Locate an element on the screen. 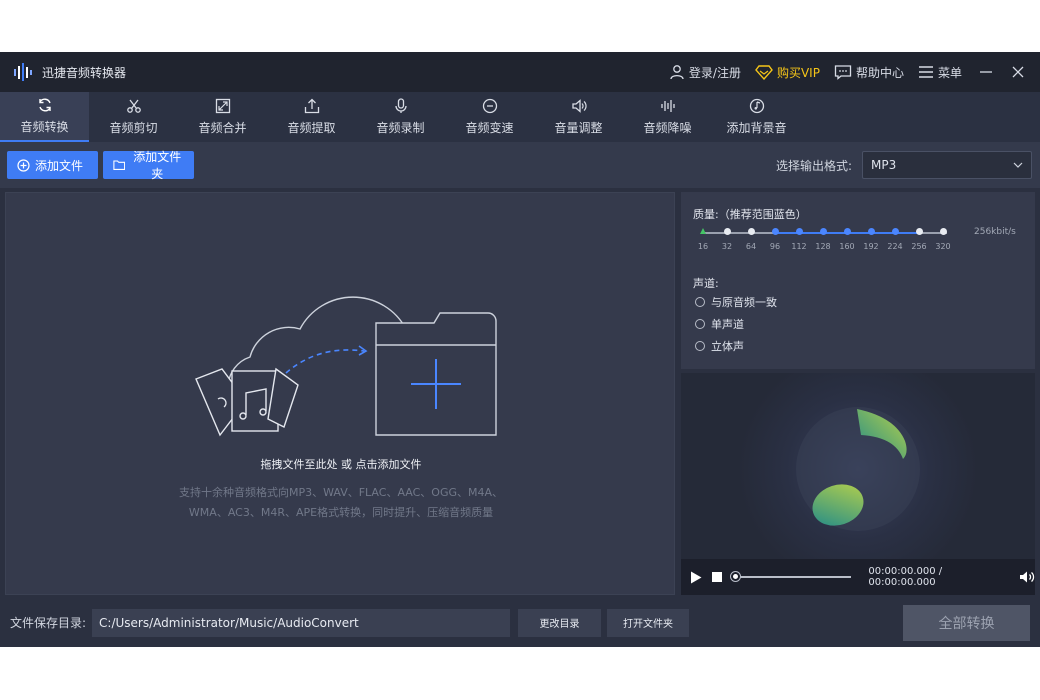 The height and width of the screenshot is (700, 1040). chat-icon is located at coordinates (843, 72).